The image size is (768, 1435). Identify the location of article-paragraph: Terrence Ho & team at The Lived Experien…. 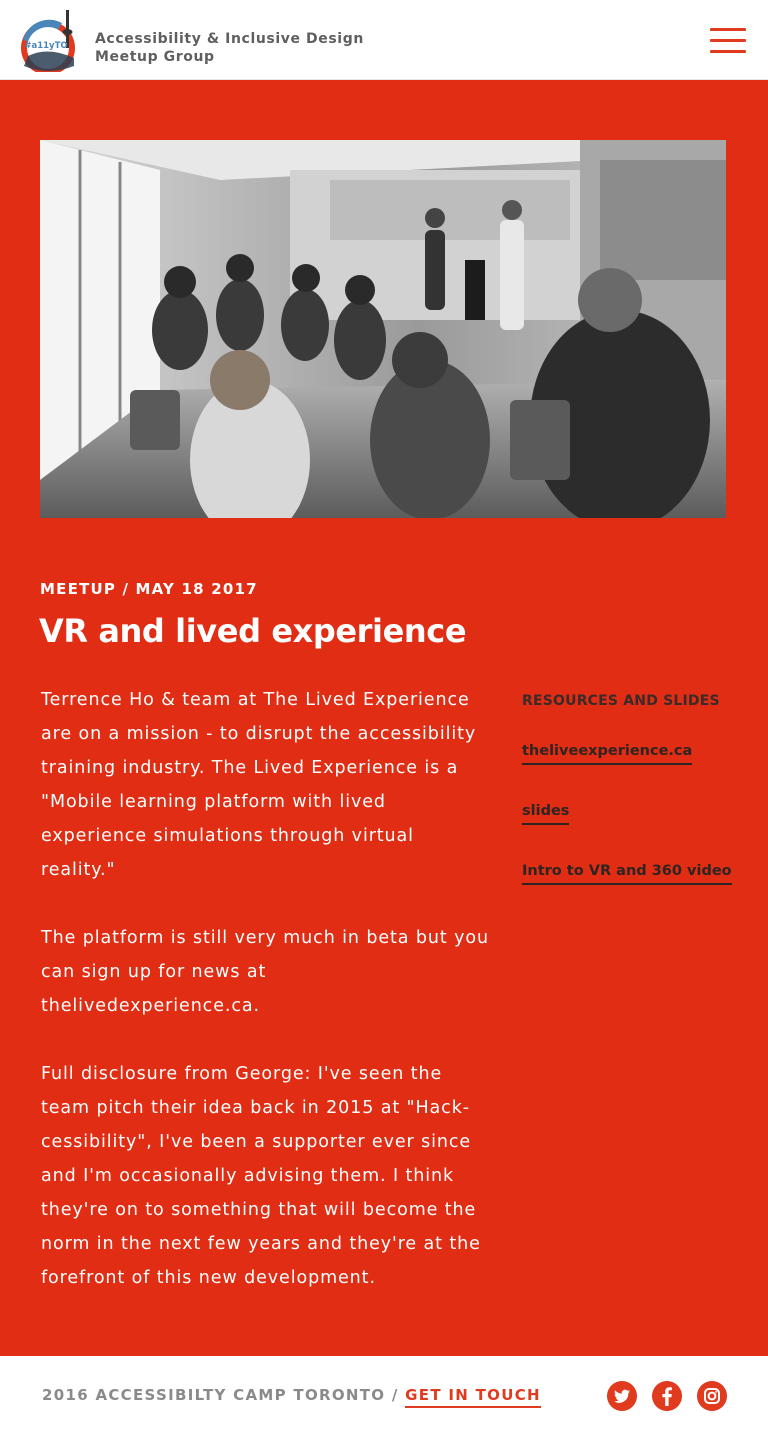
(259, 785).